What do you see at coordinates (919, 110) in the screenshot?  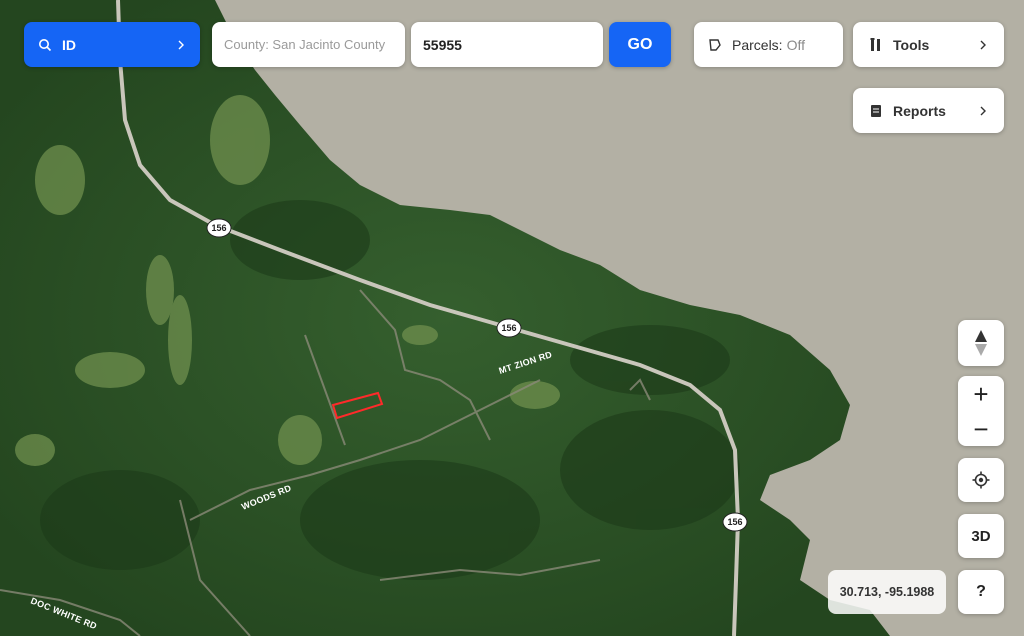 I see `reports-label: Reports` at bounding box center [919, 110].